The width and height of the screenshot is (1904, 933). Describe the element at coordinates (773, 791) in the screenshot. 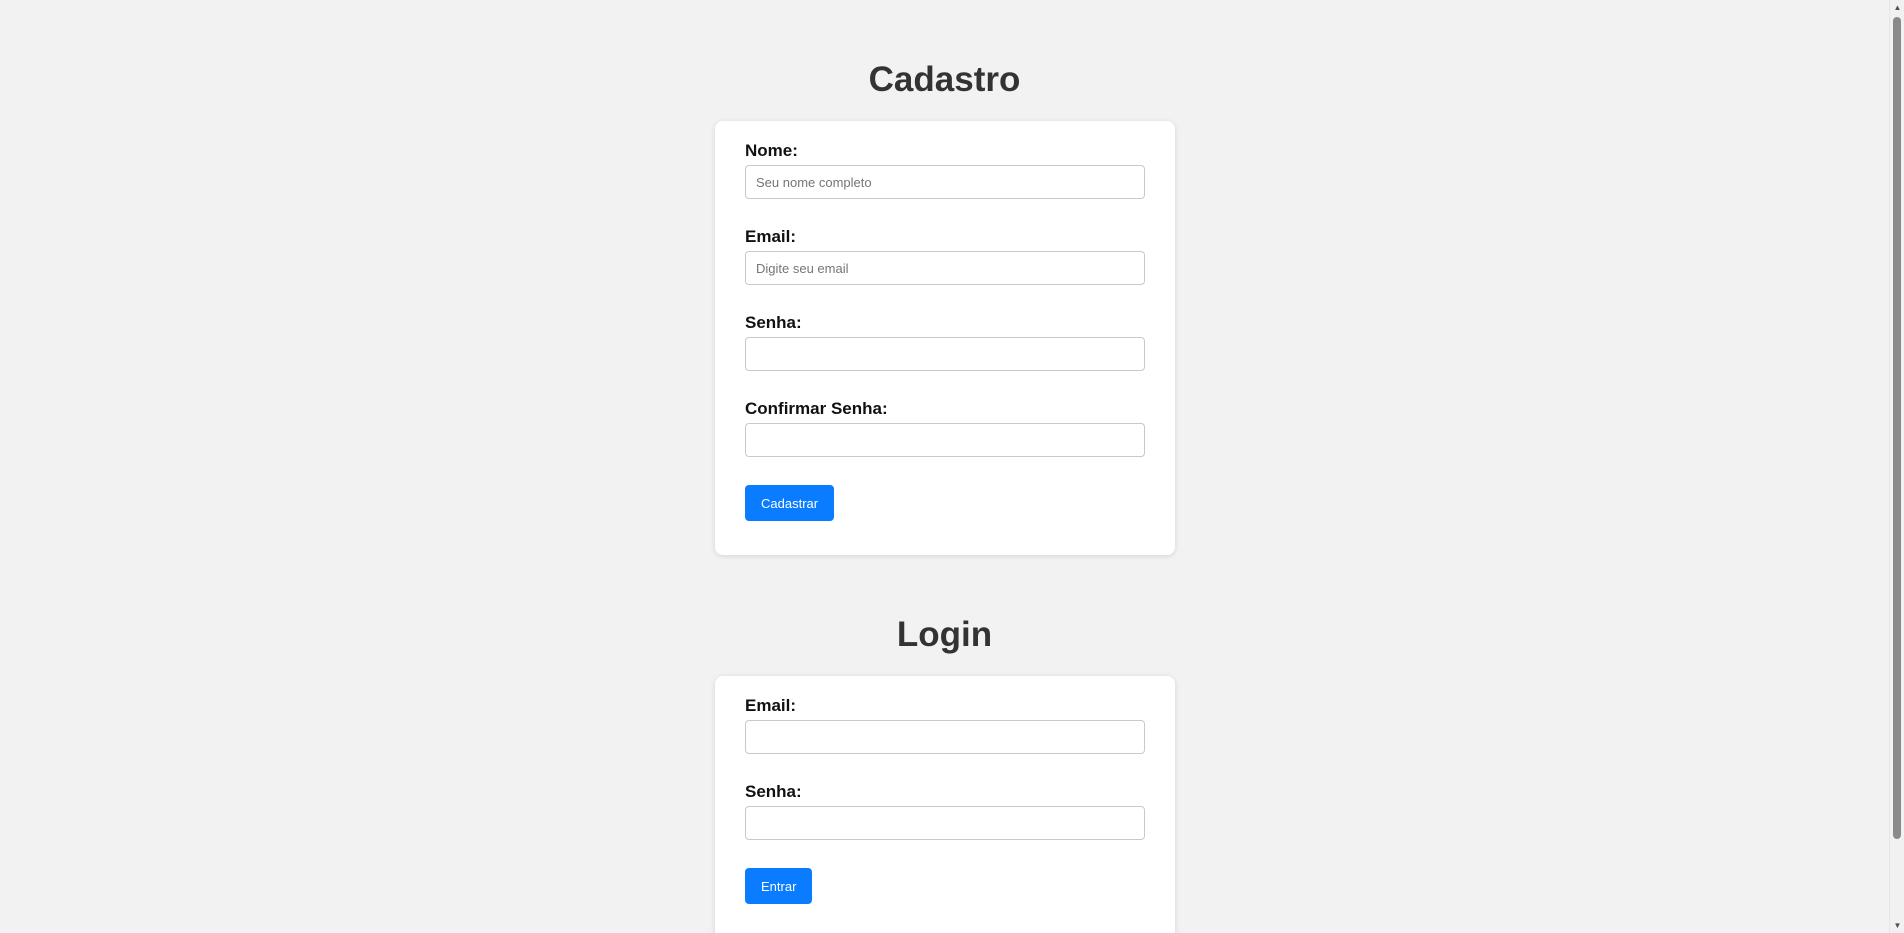

I see `login-password-label: Senha:` at that location.